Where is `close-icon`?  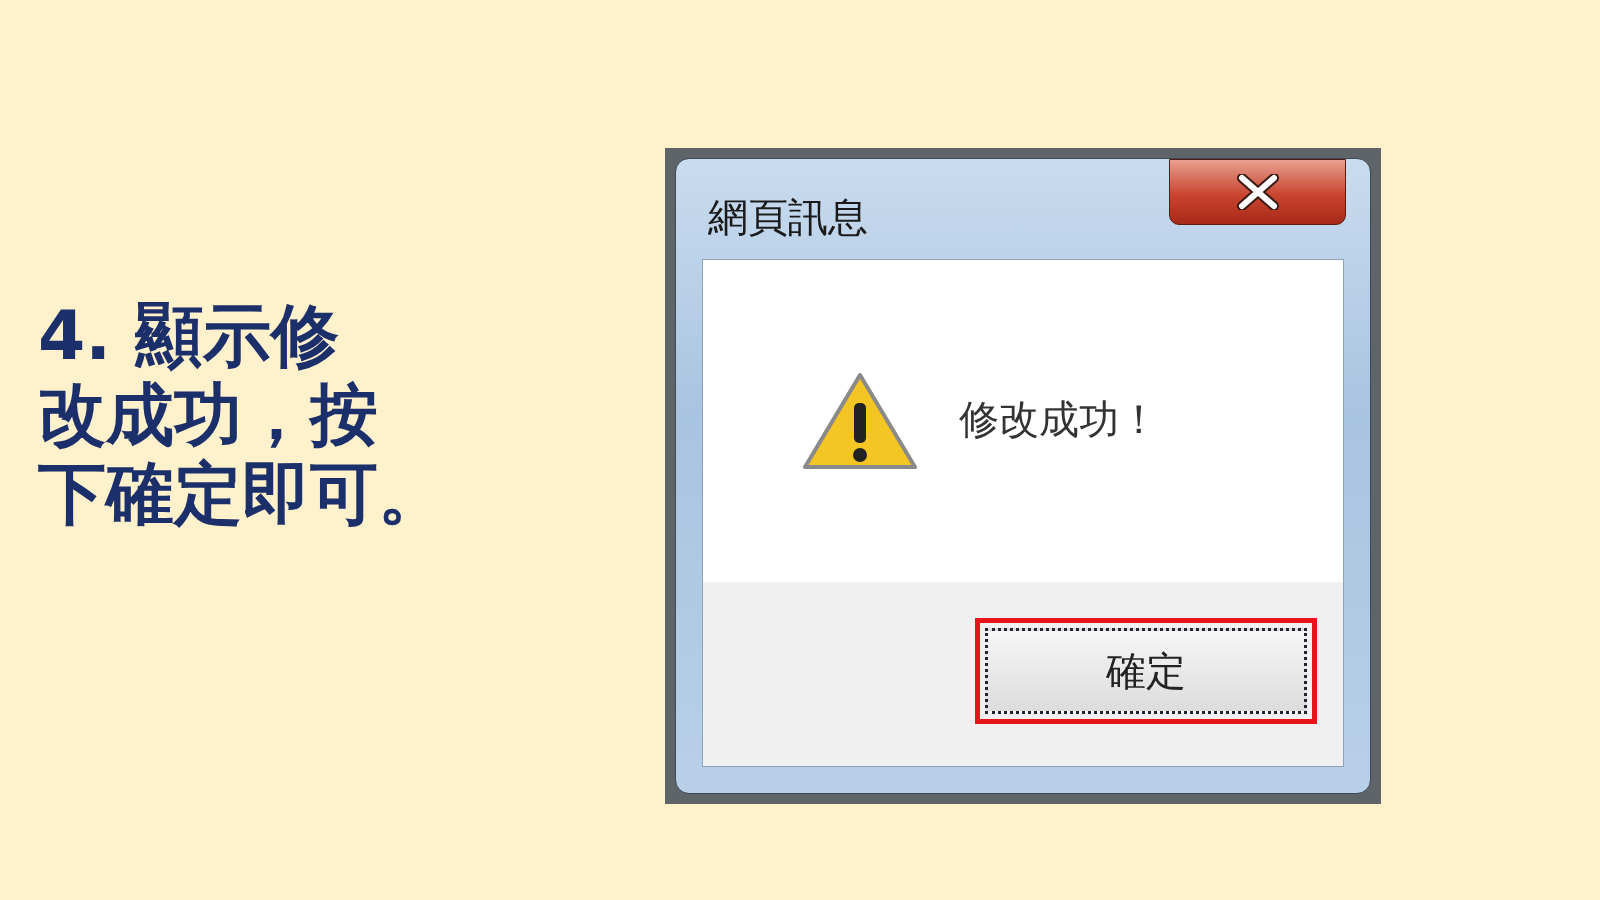
close-icon is located at coordinates (1257, 192).